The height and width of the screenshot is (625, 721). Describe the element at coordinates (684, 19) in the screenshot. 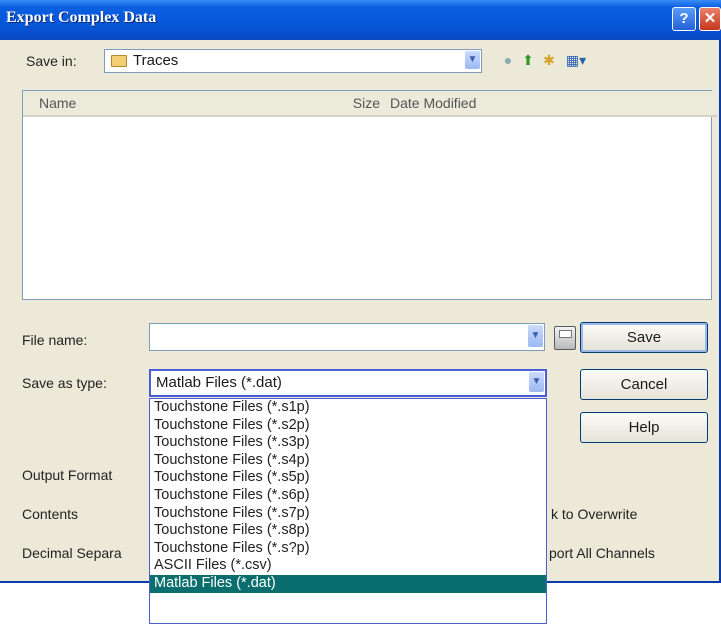

I see `help-titlebar-button: ?` at that location.